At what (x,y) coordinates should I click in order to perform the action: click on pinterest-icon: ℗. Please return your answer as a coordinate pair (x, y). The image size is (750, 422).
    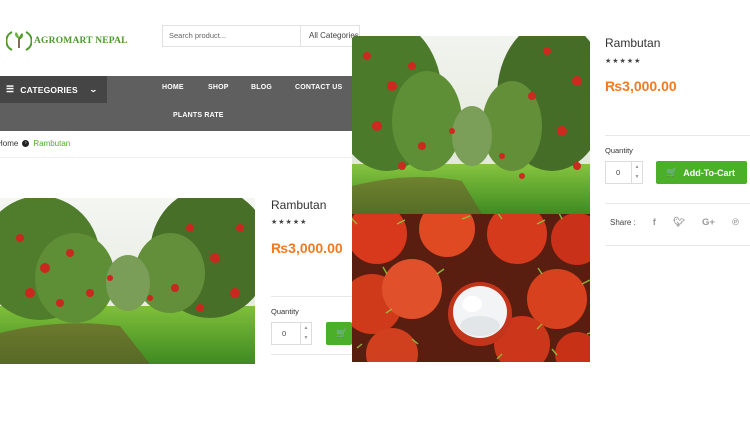
    Looking at the image, I should click on (735, 222).